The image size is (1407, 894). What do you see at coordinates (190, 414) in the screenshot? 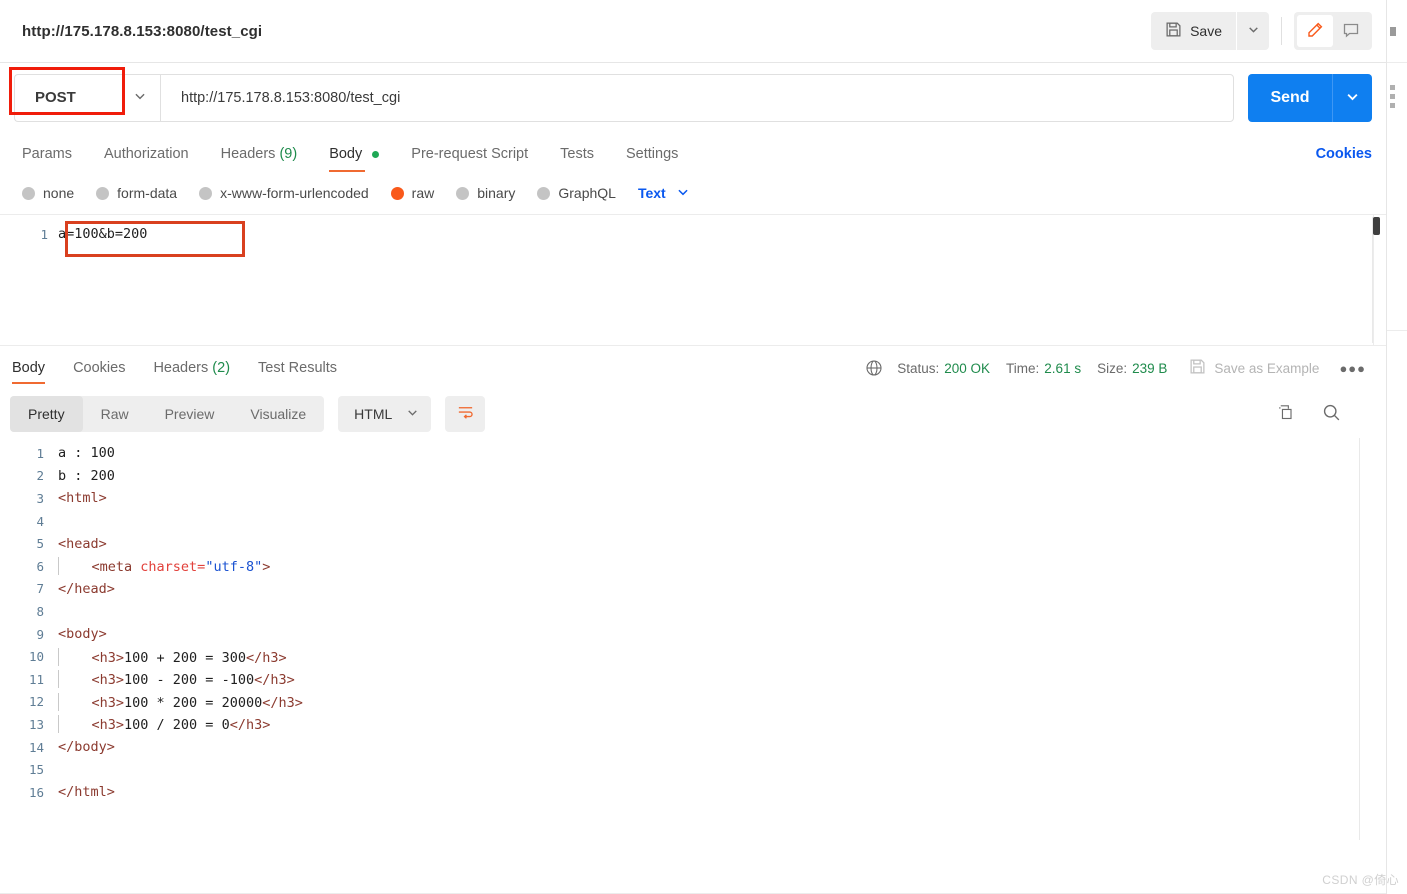
I see `view-preview: Preview` at bounding box center [190, 414].